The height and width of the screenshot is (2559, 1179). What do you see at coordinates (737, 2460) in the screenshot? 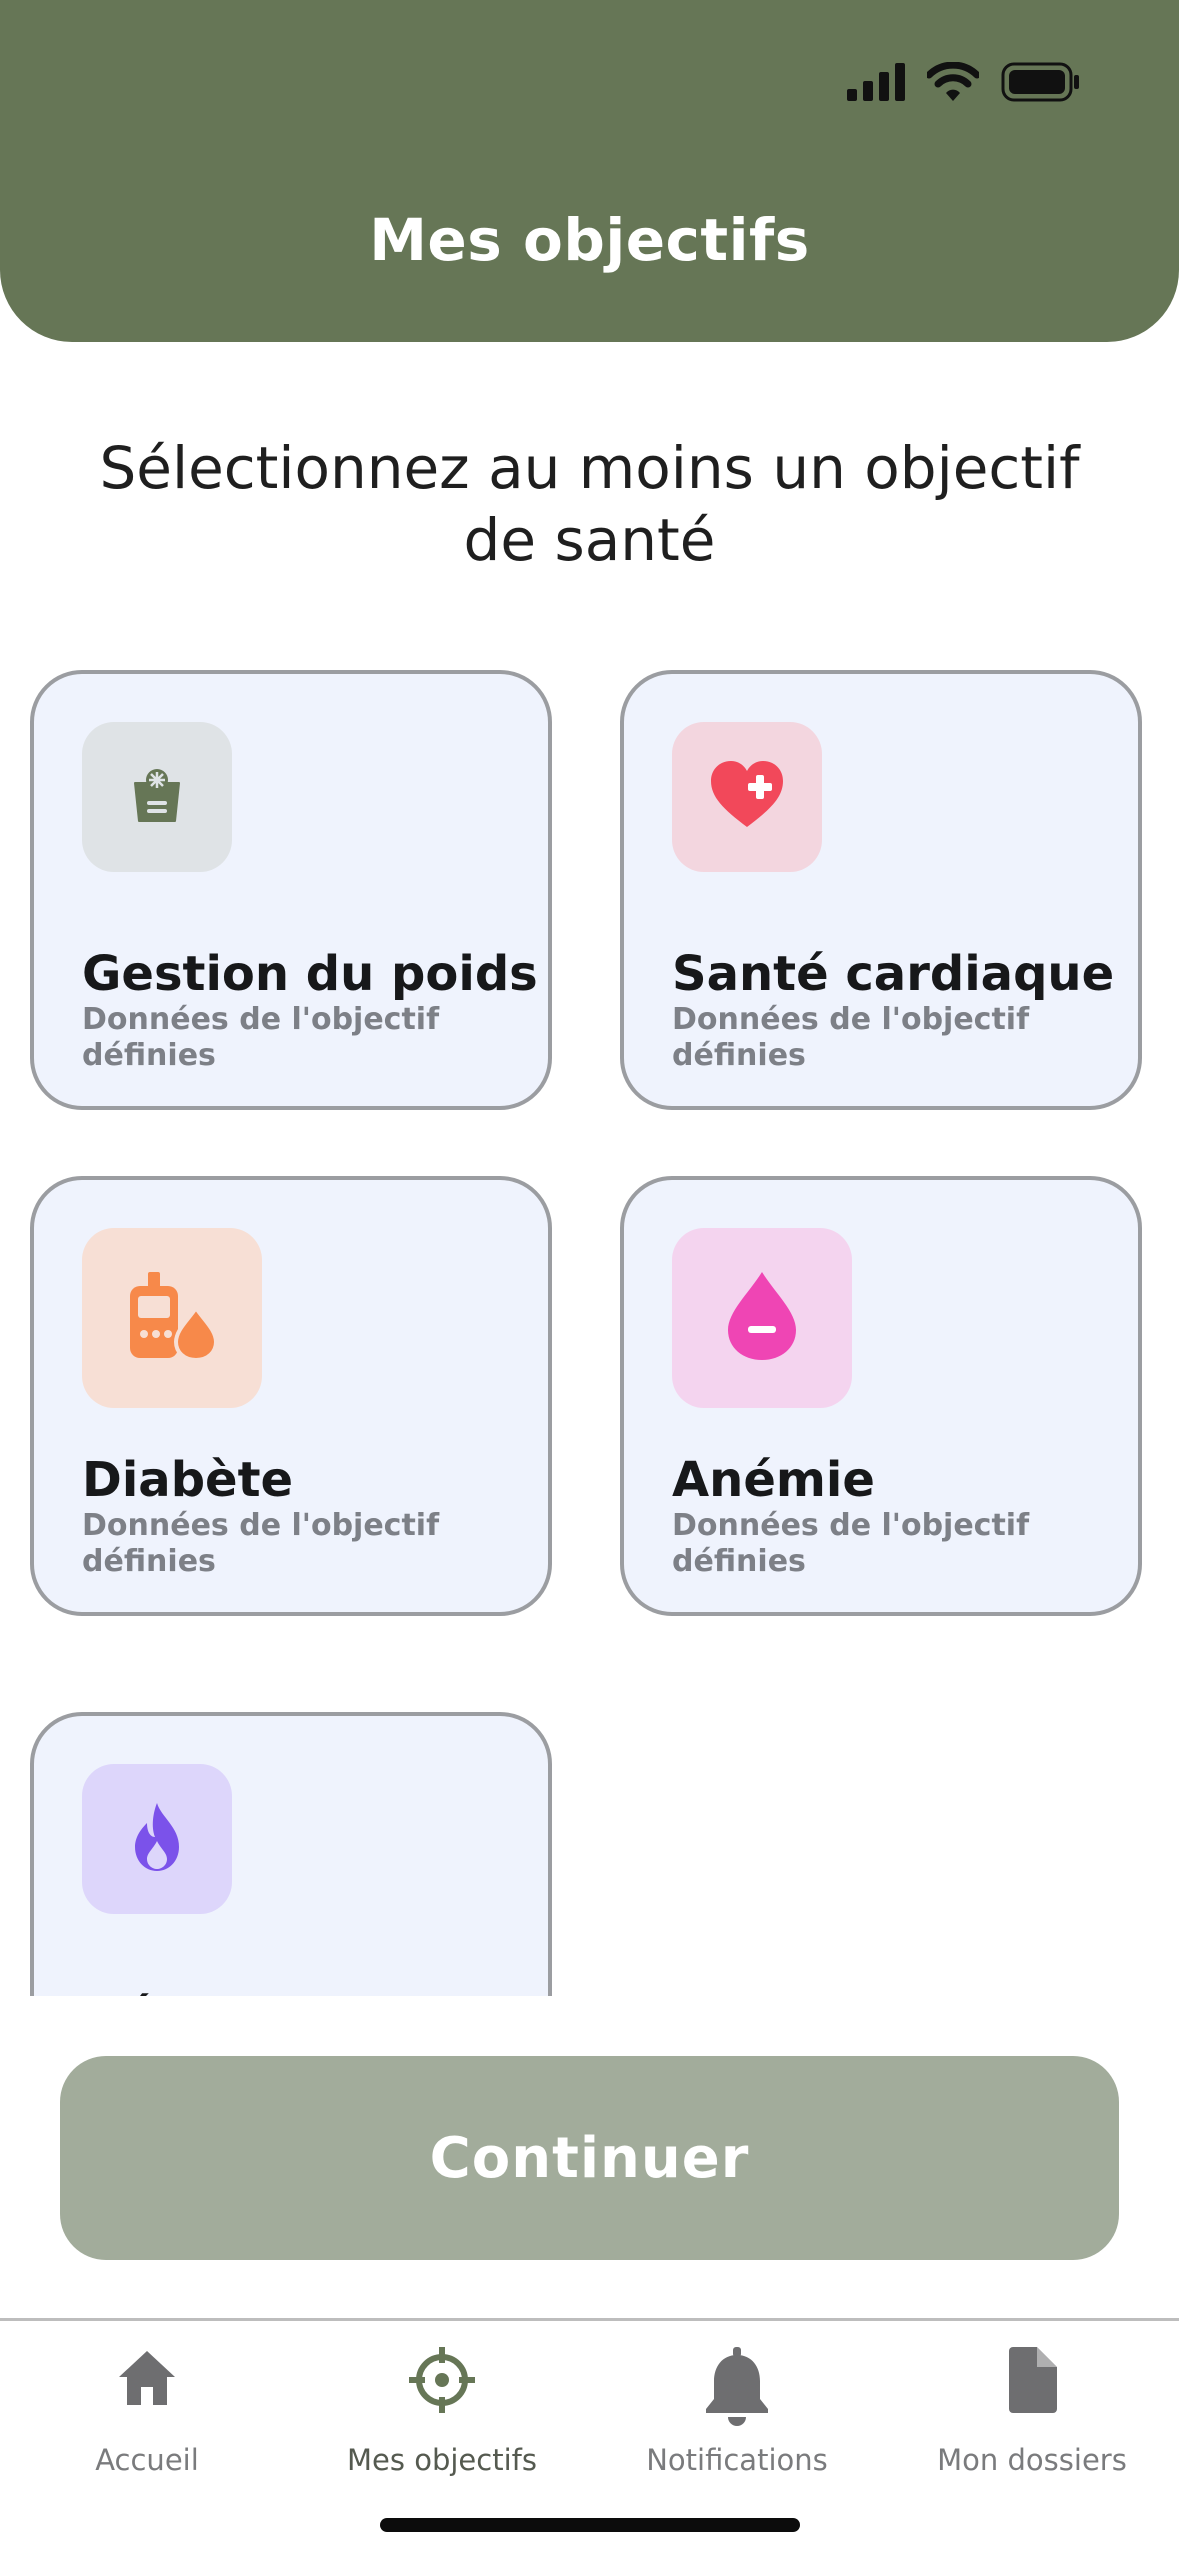
I see `nav-label: Notifications` at bounding box center [737, 2460].